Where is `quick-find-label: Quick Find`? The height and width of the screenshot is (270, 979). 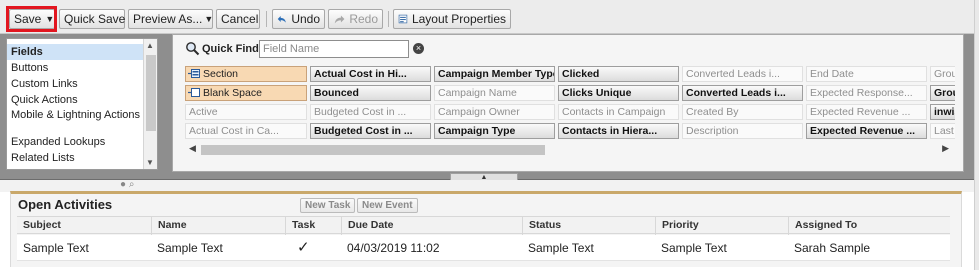 quick-find-label: Quick Find is located at coordinates (222, 48).